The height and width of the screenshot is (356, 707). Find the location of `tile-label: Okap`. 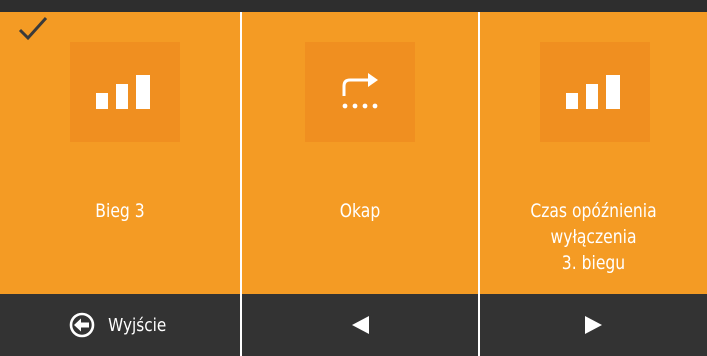

tile-label: Okap is located at coordinates (360, 211).